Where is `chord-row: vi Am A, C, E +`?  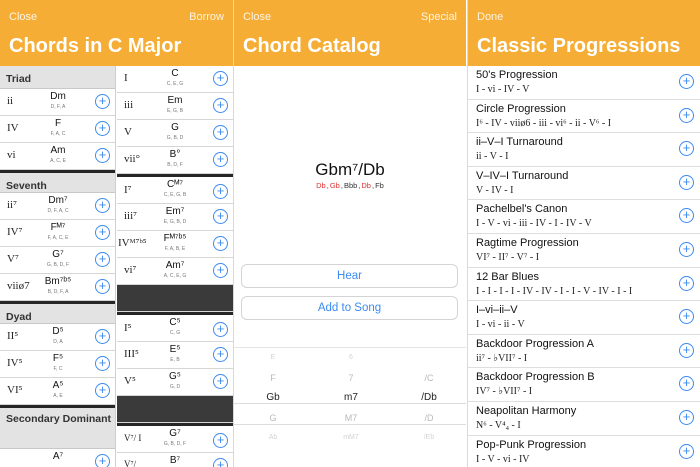
chord-row: vi Am A, C, E + is located at coordinates (57, 156).